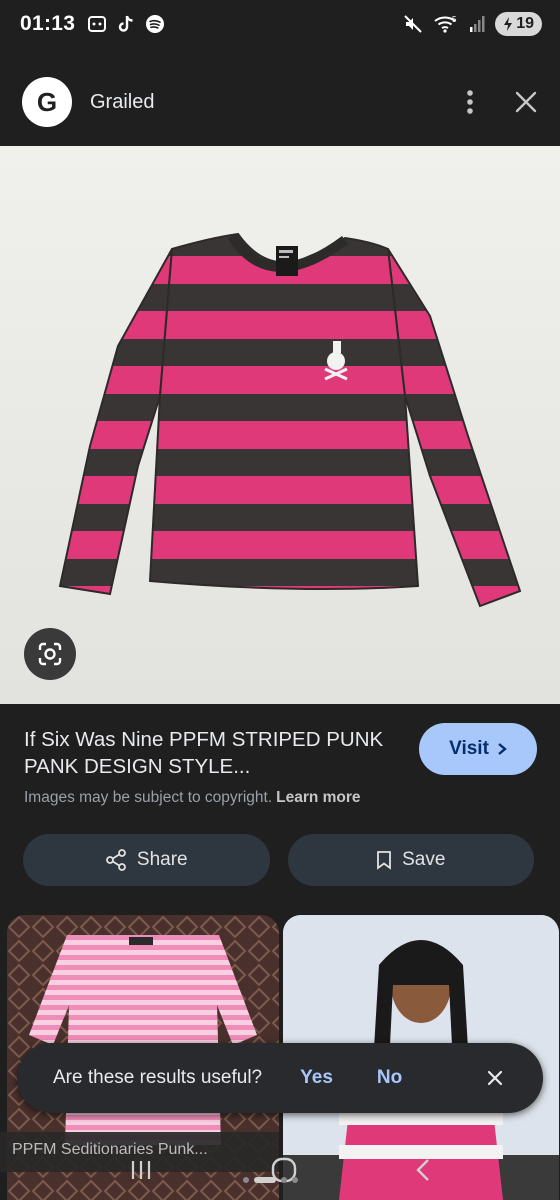  Describe the element at coordinates (141, 1170) in the screenshot. I see `recent-apps-icon` at that location.